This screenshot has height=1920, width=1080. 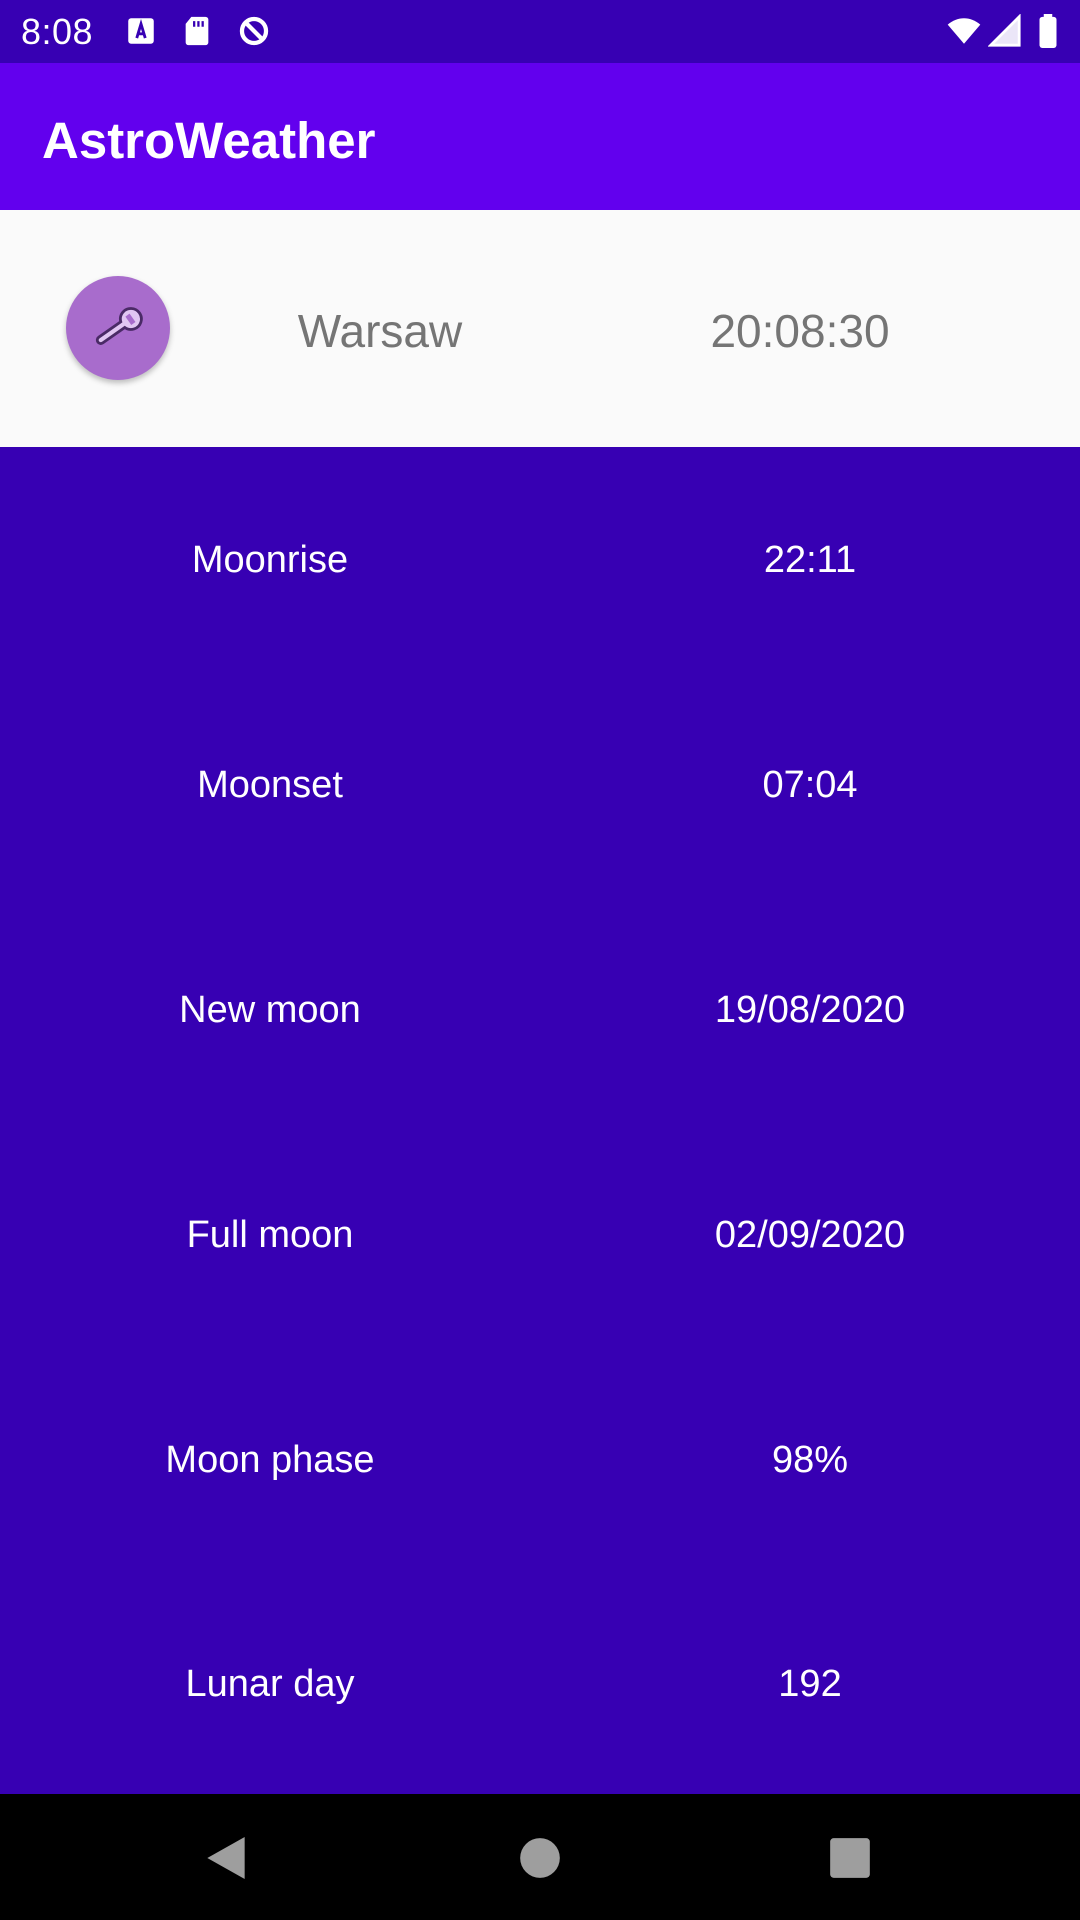 What do you see at coordinates (270, 560) in the screenshot?
I see `moon-label: Moonrise` at bounding box center [270, 560].